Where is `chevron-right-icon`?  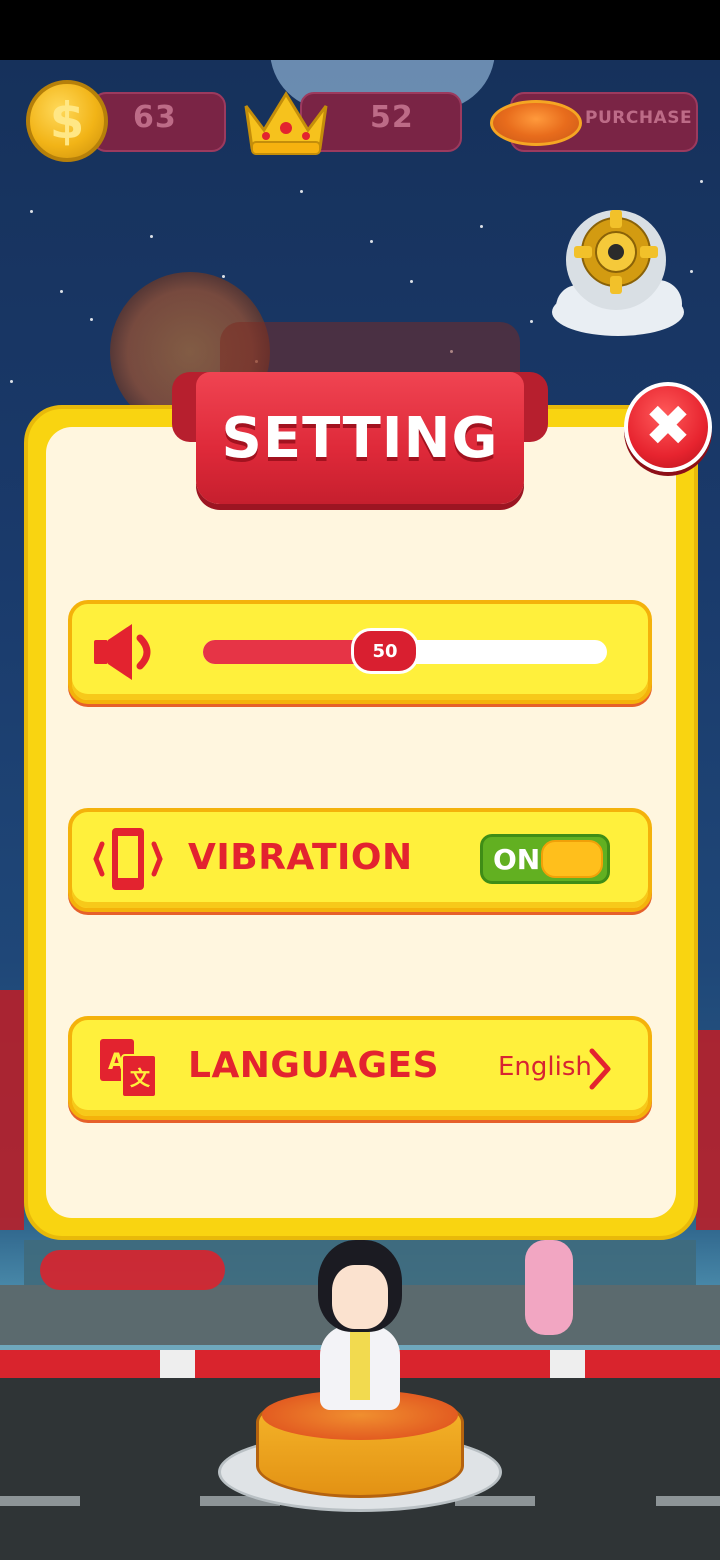
chevron-right-icon is located at coordinates (601, 1069).